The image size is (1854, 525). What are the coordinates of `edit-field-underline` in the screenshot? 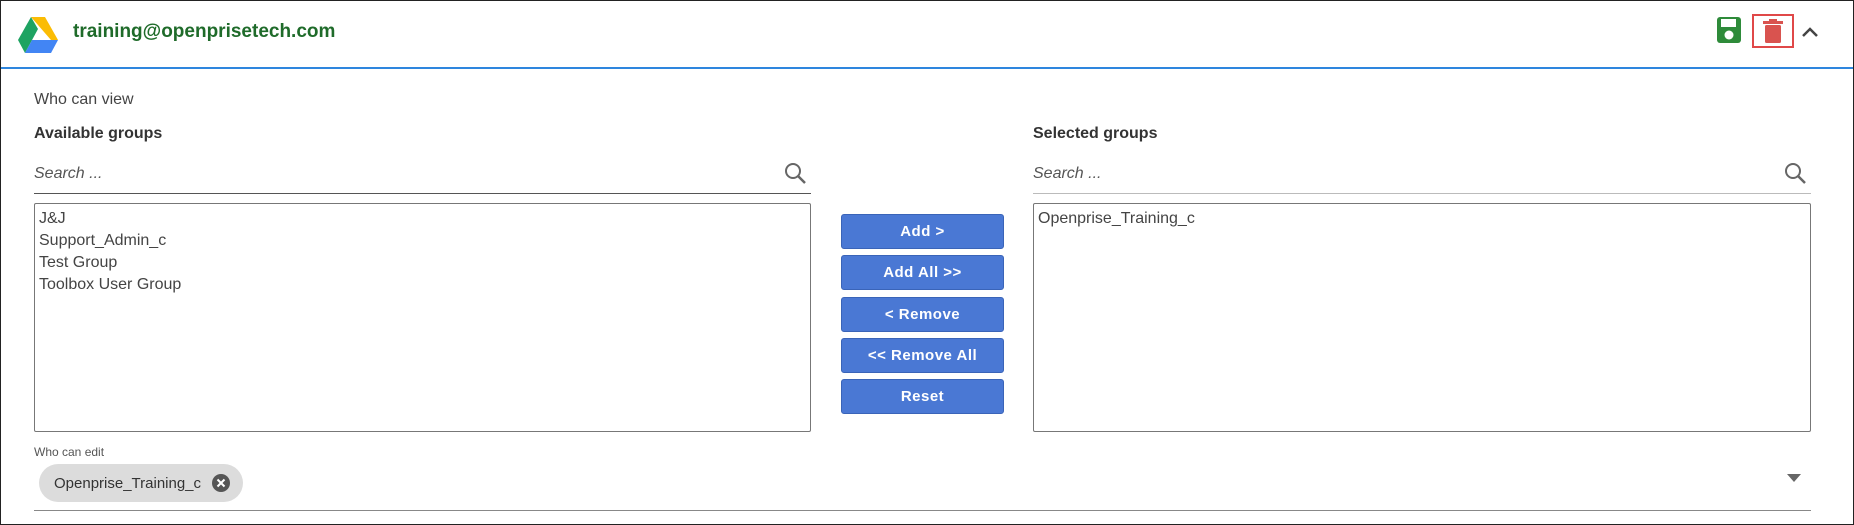 It's located at (922, 510).